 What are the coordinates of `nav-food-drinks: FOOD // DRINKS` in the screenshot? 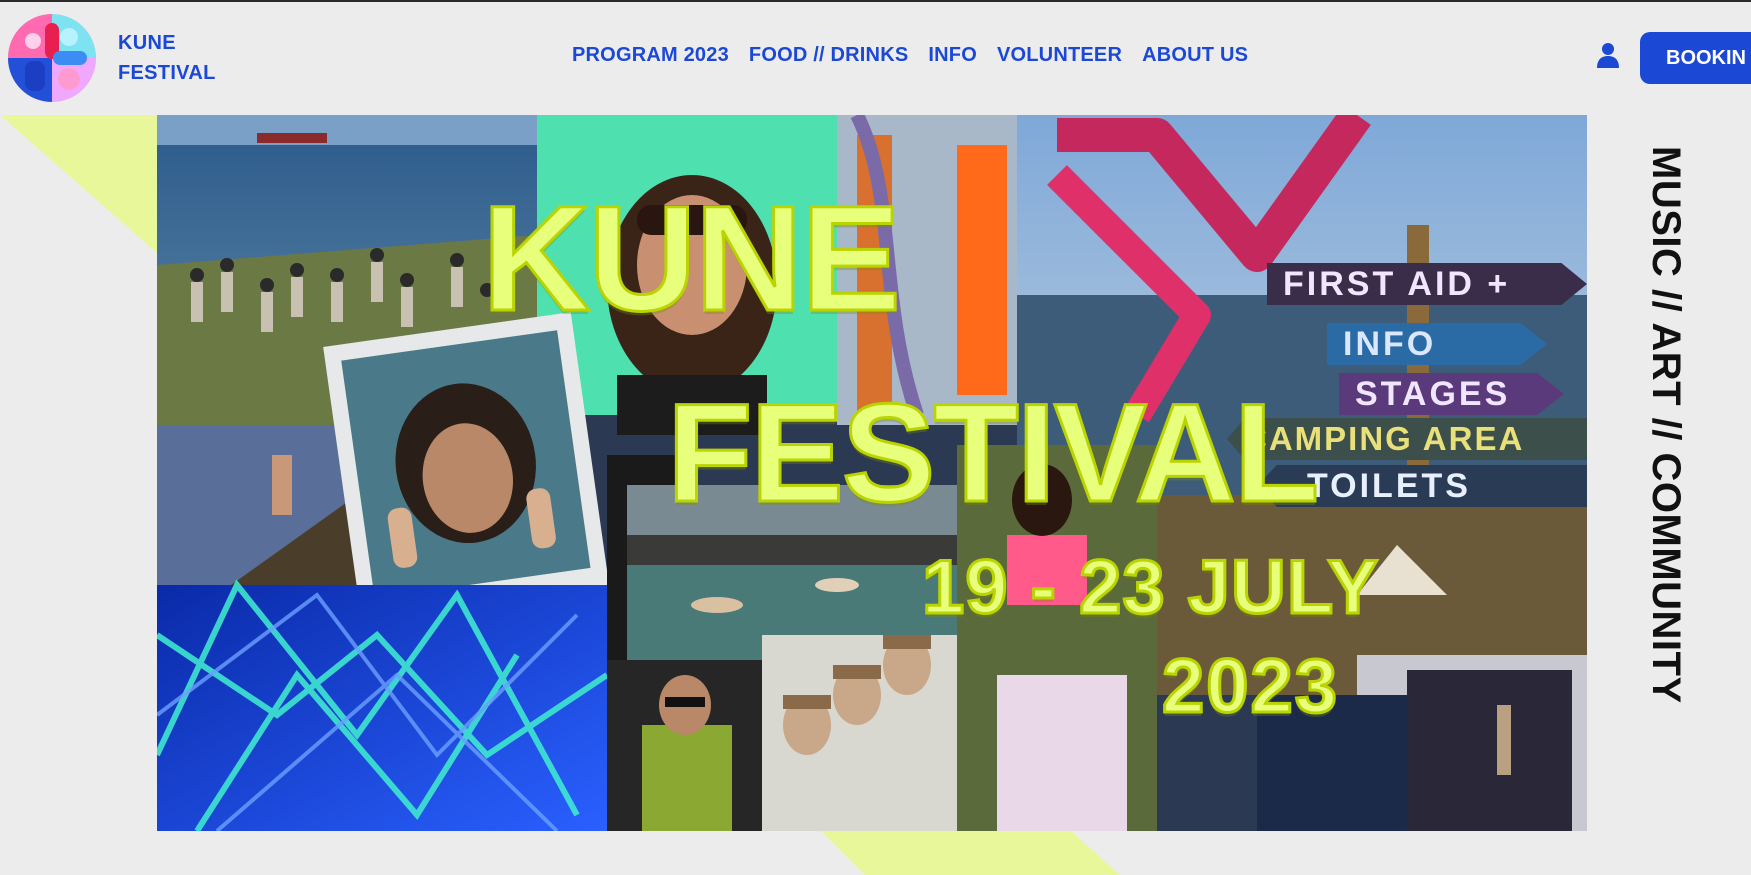 It's located at (828, 55).